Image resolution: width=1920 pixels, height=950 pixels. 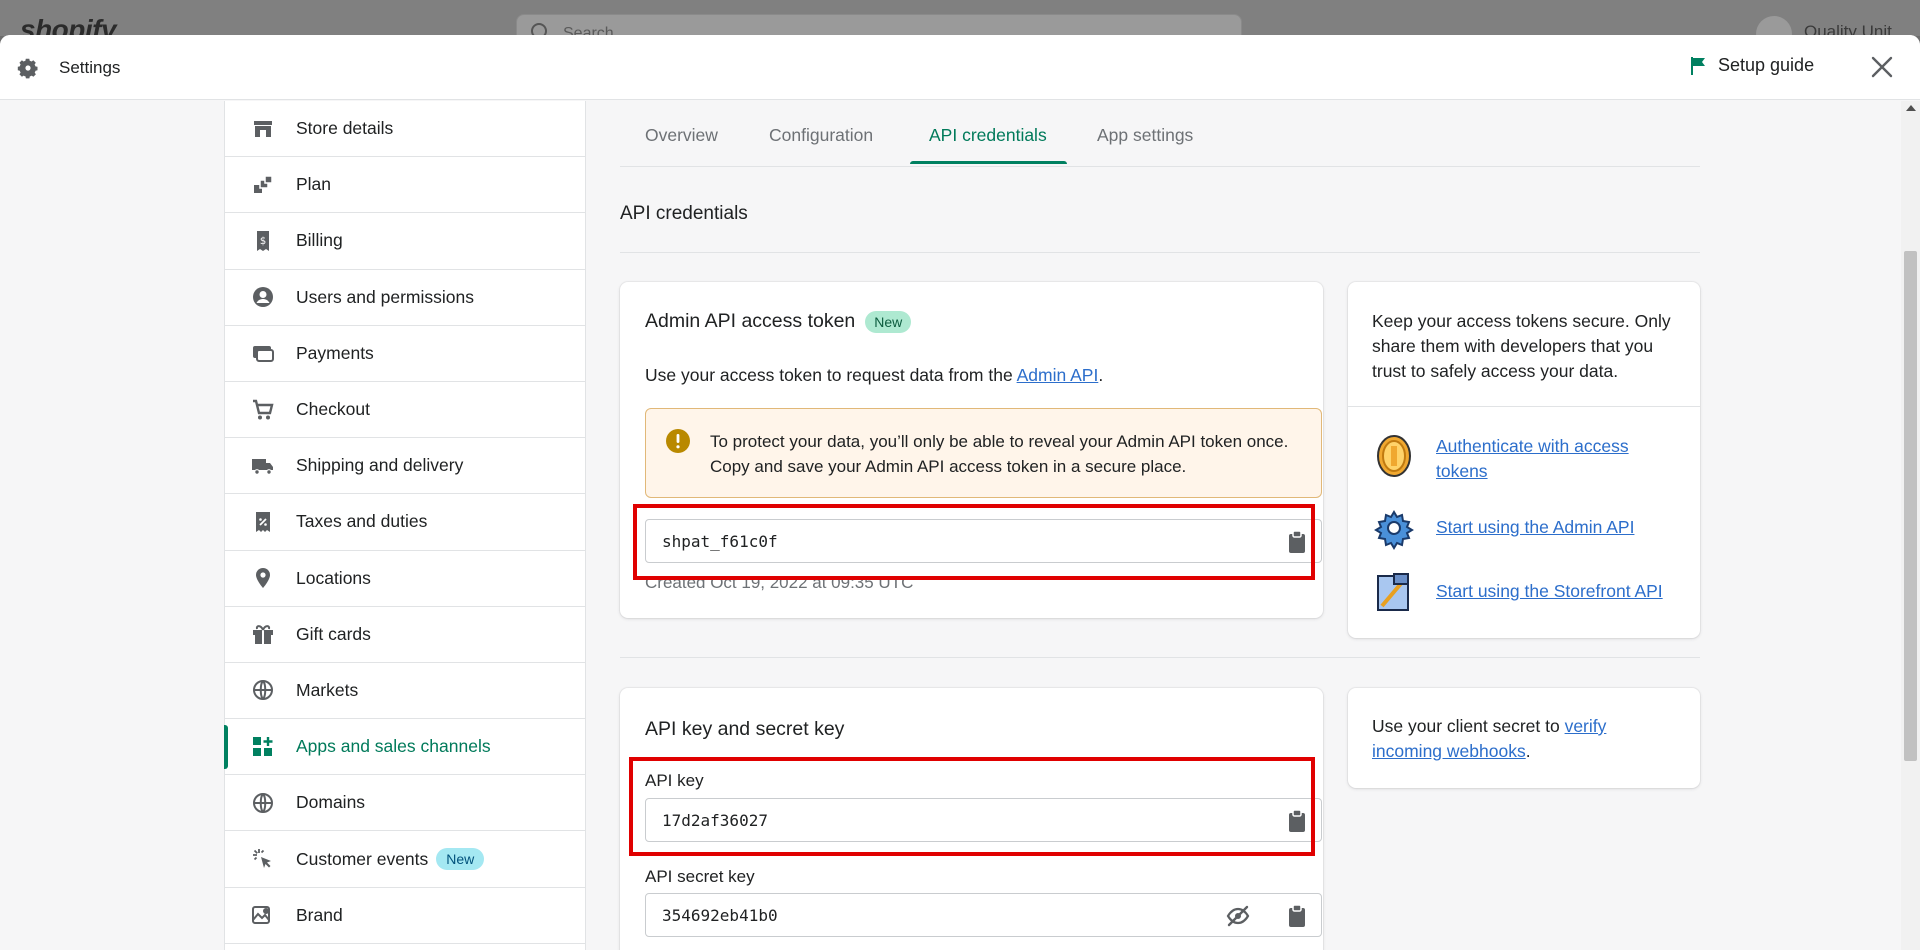 What do you see at coordinates (314, 184) in the screenshot?
I see `sidebar-item-label: Plan` at bounding box center [314, 184].